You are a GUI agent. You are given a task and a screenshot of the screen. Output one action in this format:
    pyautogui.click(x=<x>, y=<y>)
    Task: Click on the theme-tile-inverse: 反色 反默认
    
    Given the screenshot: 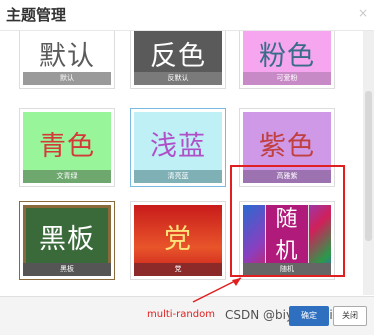 What is the action you would take?
    pyautogui.click(x=178, y=60)
    